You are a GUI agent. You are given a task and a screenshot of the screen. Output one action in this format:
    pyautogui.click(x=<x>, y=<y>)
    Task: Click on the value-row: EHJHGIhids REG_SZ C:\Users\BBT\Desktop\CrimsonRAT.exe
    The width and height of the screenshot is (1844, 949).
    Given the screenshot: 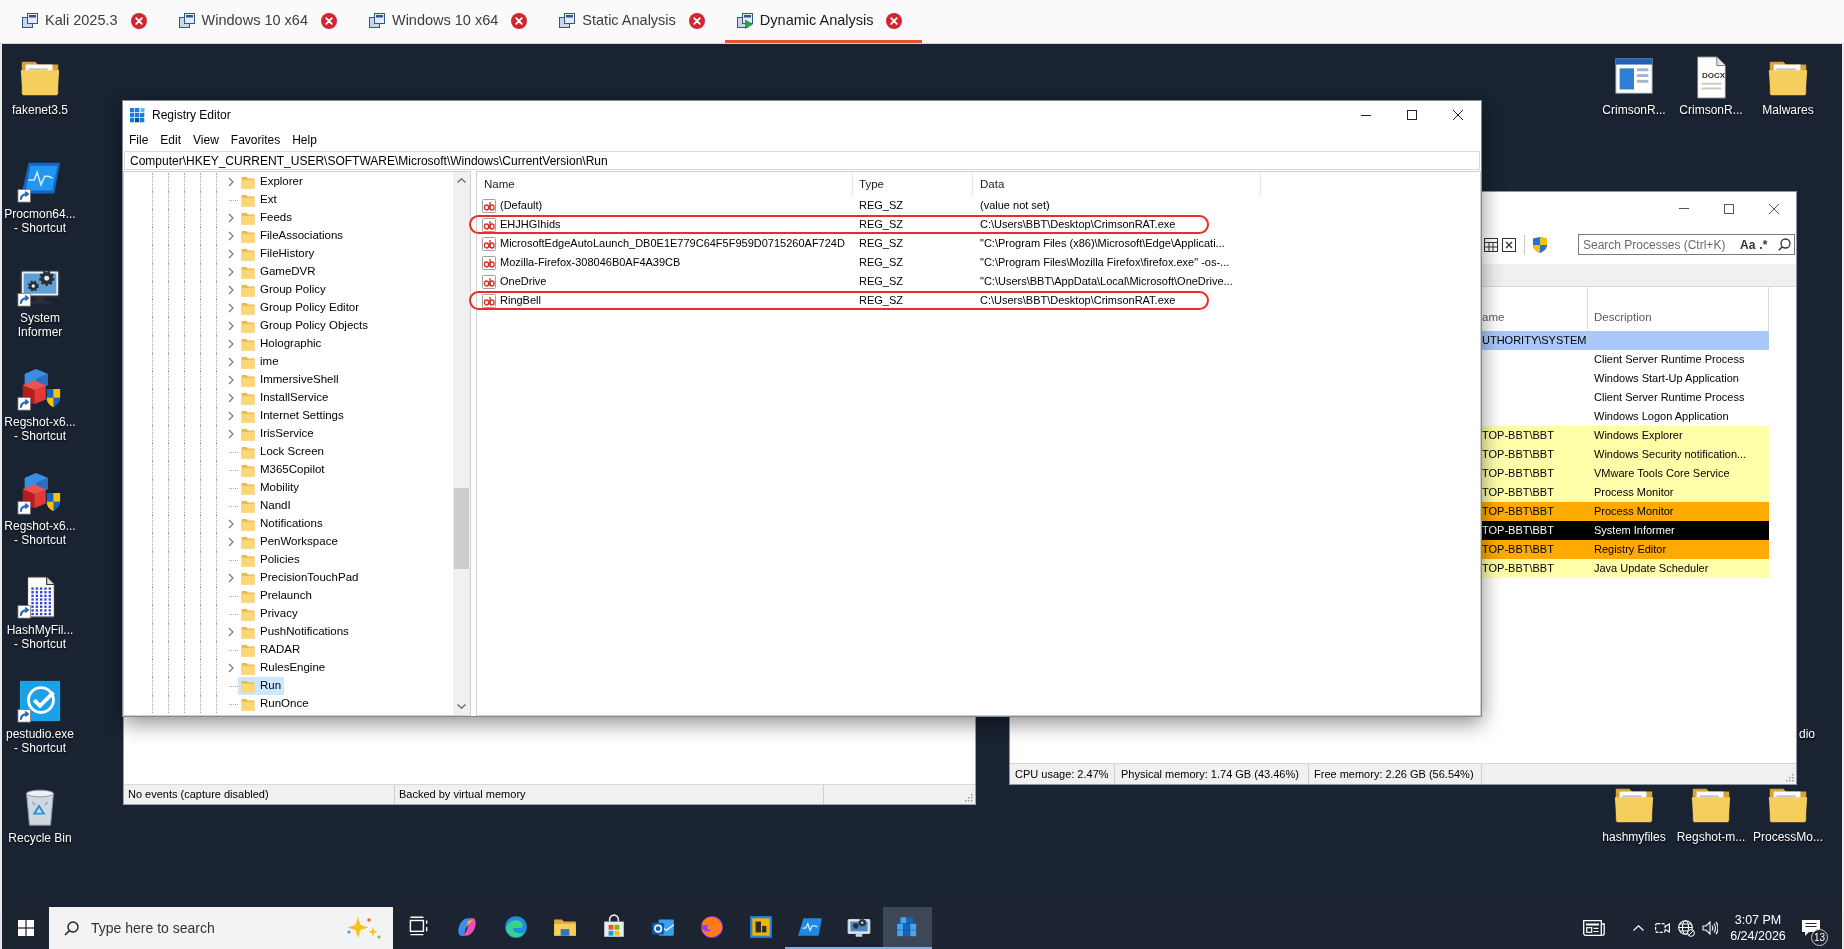 What is the action you would take?
    pyautogui.click(x=839, y=224)
    